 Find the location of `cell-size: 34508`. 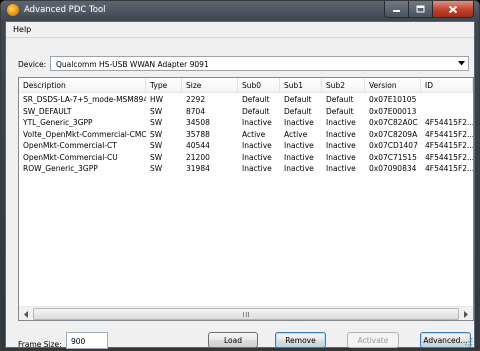

cell-size: 34508 is located at coordinates (198, 122).